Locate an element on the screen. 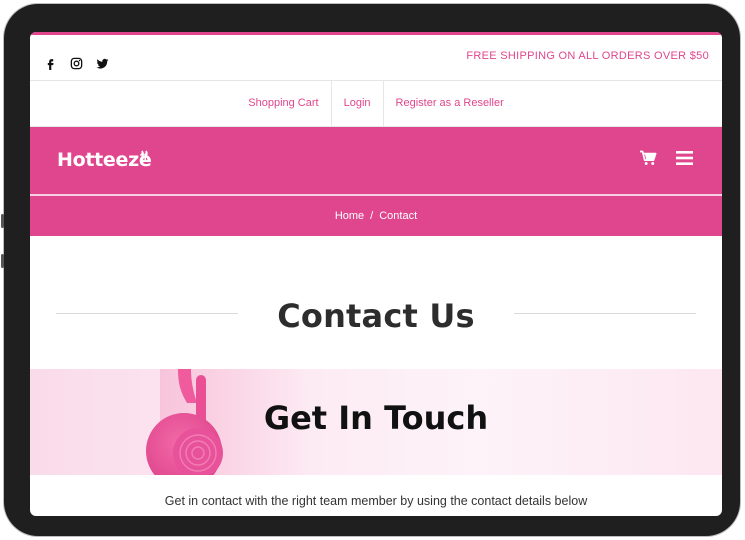 The width and height of the screenshot is (745, 540). breadcrumb: Home / Contact is located at coordinates (376, 216).